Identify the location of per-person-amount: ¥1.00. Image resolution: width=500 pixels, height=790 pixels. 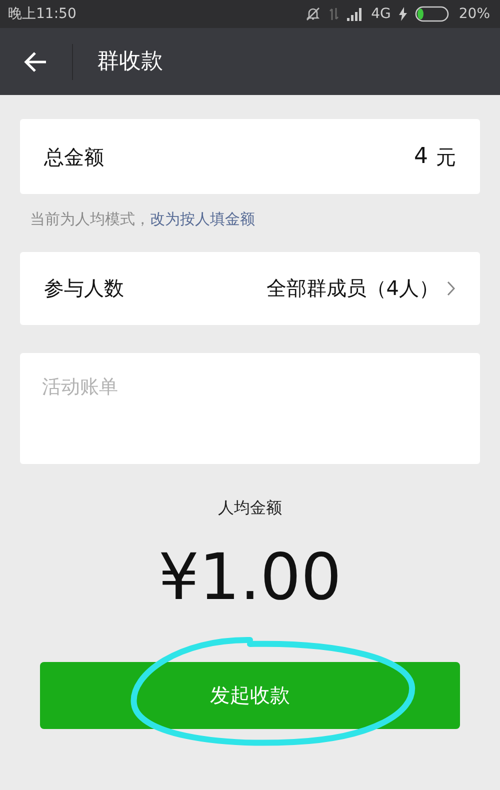
(250, 577).